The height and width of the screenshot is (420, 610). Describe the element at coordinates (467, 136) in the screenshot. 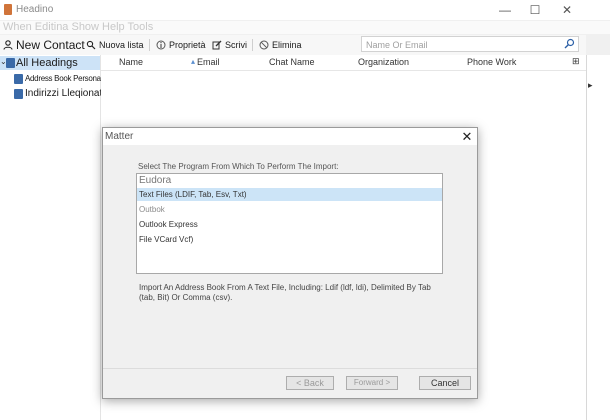

I see `dialog-close-button: ✕` at that location.